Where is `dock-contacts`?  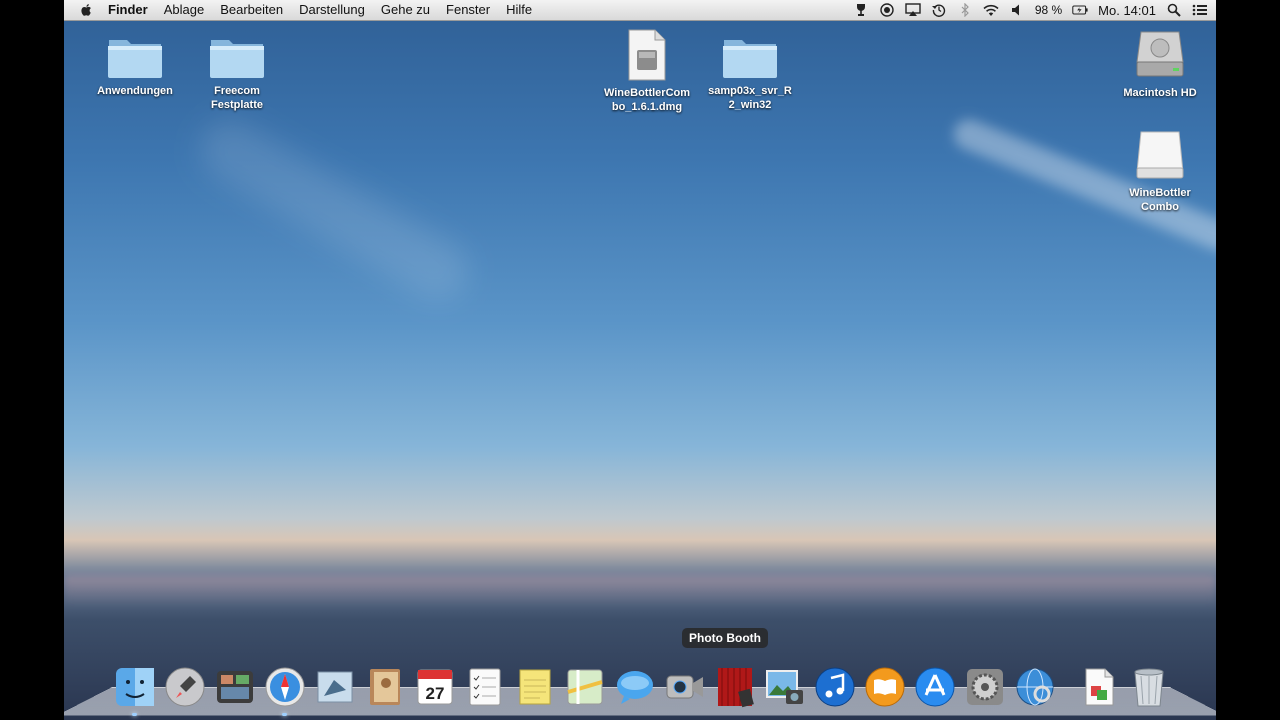 dock-contacts is located at coordinates (385, 687).